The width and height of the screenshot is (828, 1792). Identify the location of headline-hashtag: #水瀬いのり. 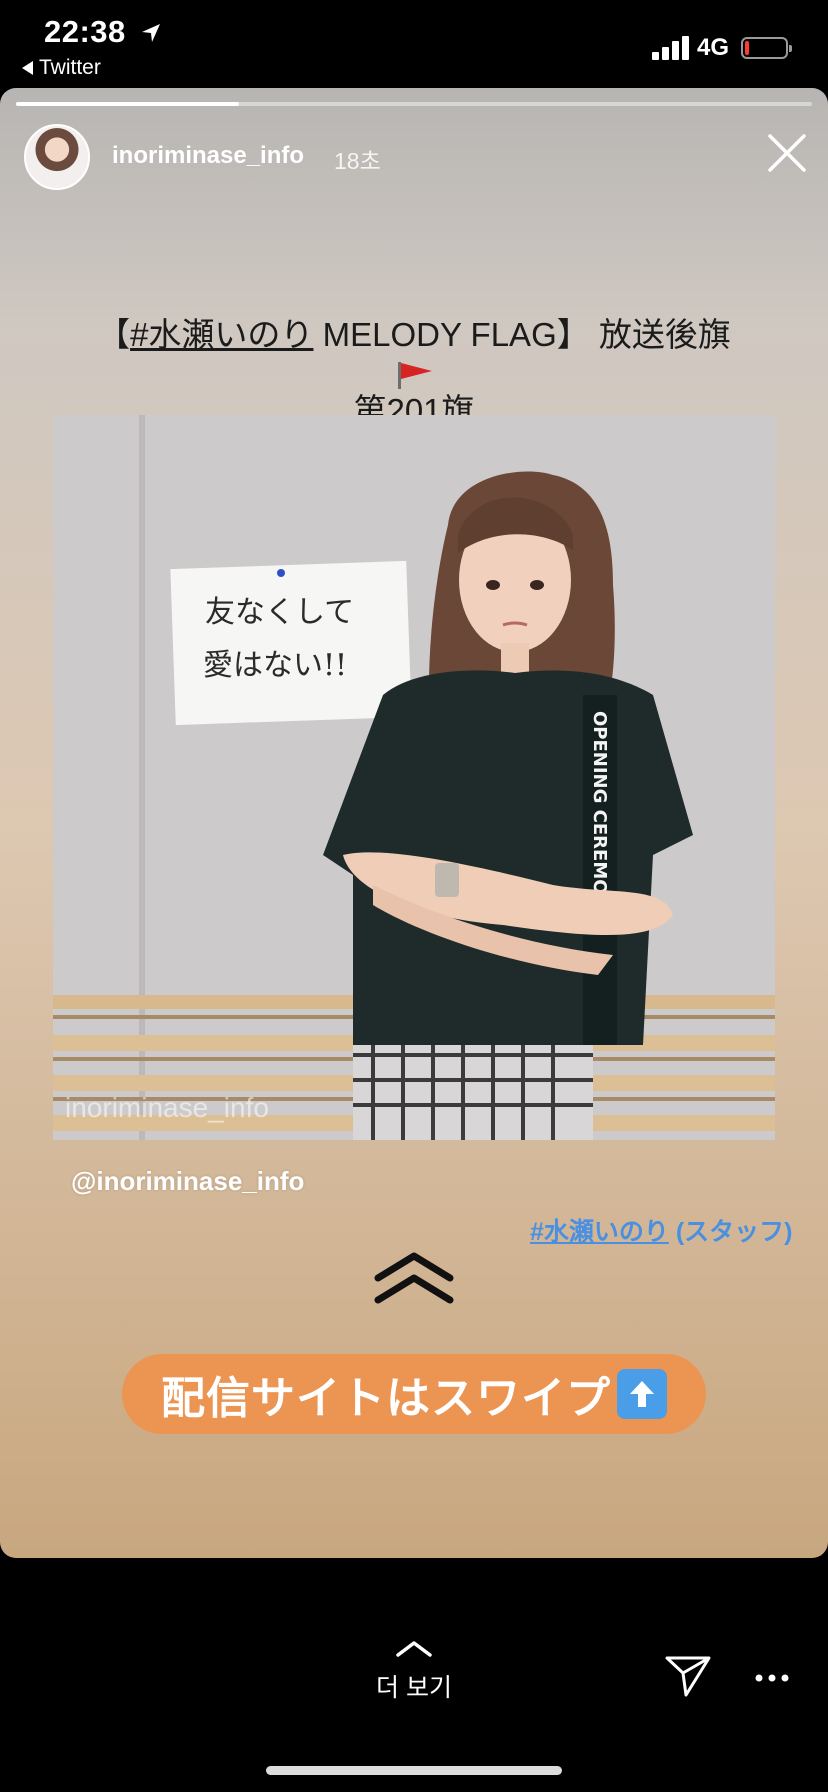
(221, 334).